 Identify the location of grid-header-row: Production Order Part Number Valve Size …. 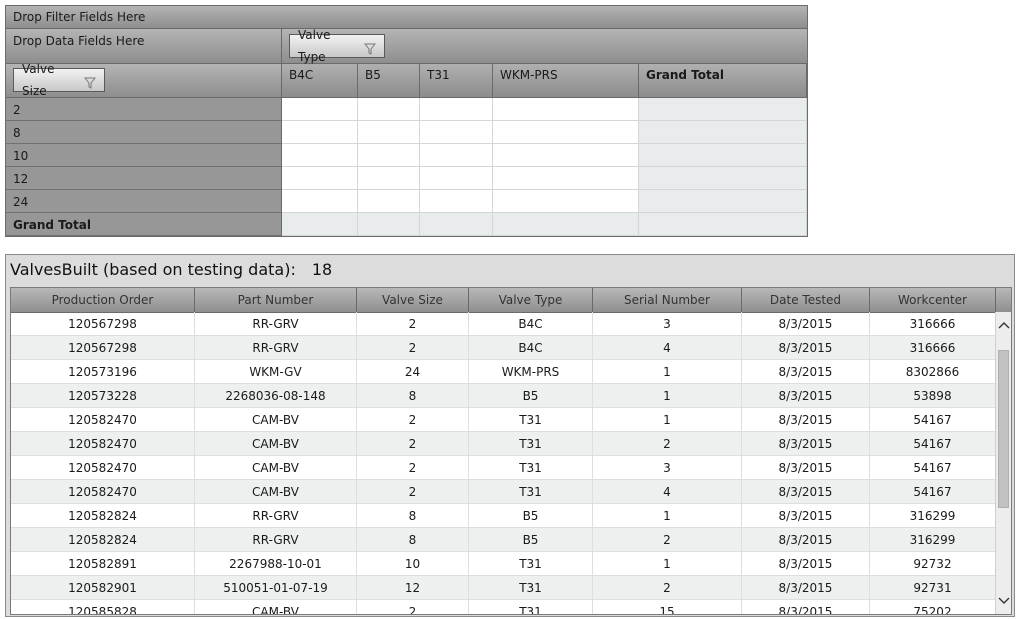
(511, 300).